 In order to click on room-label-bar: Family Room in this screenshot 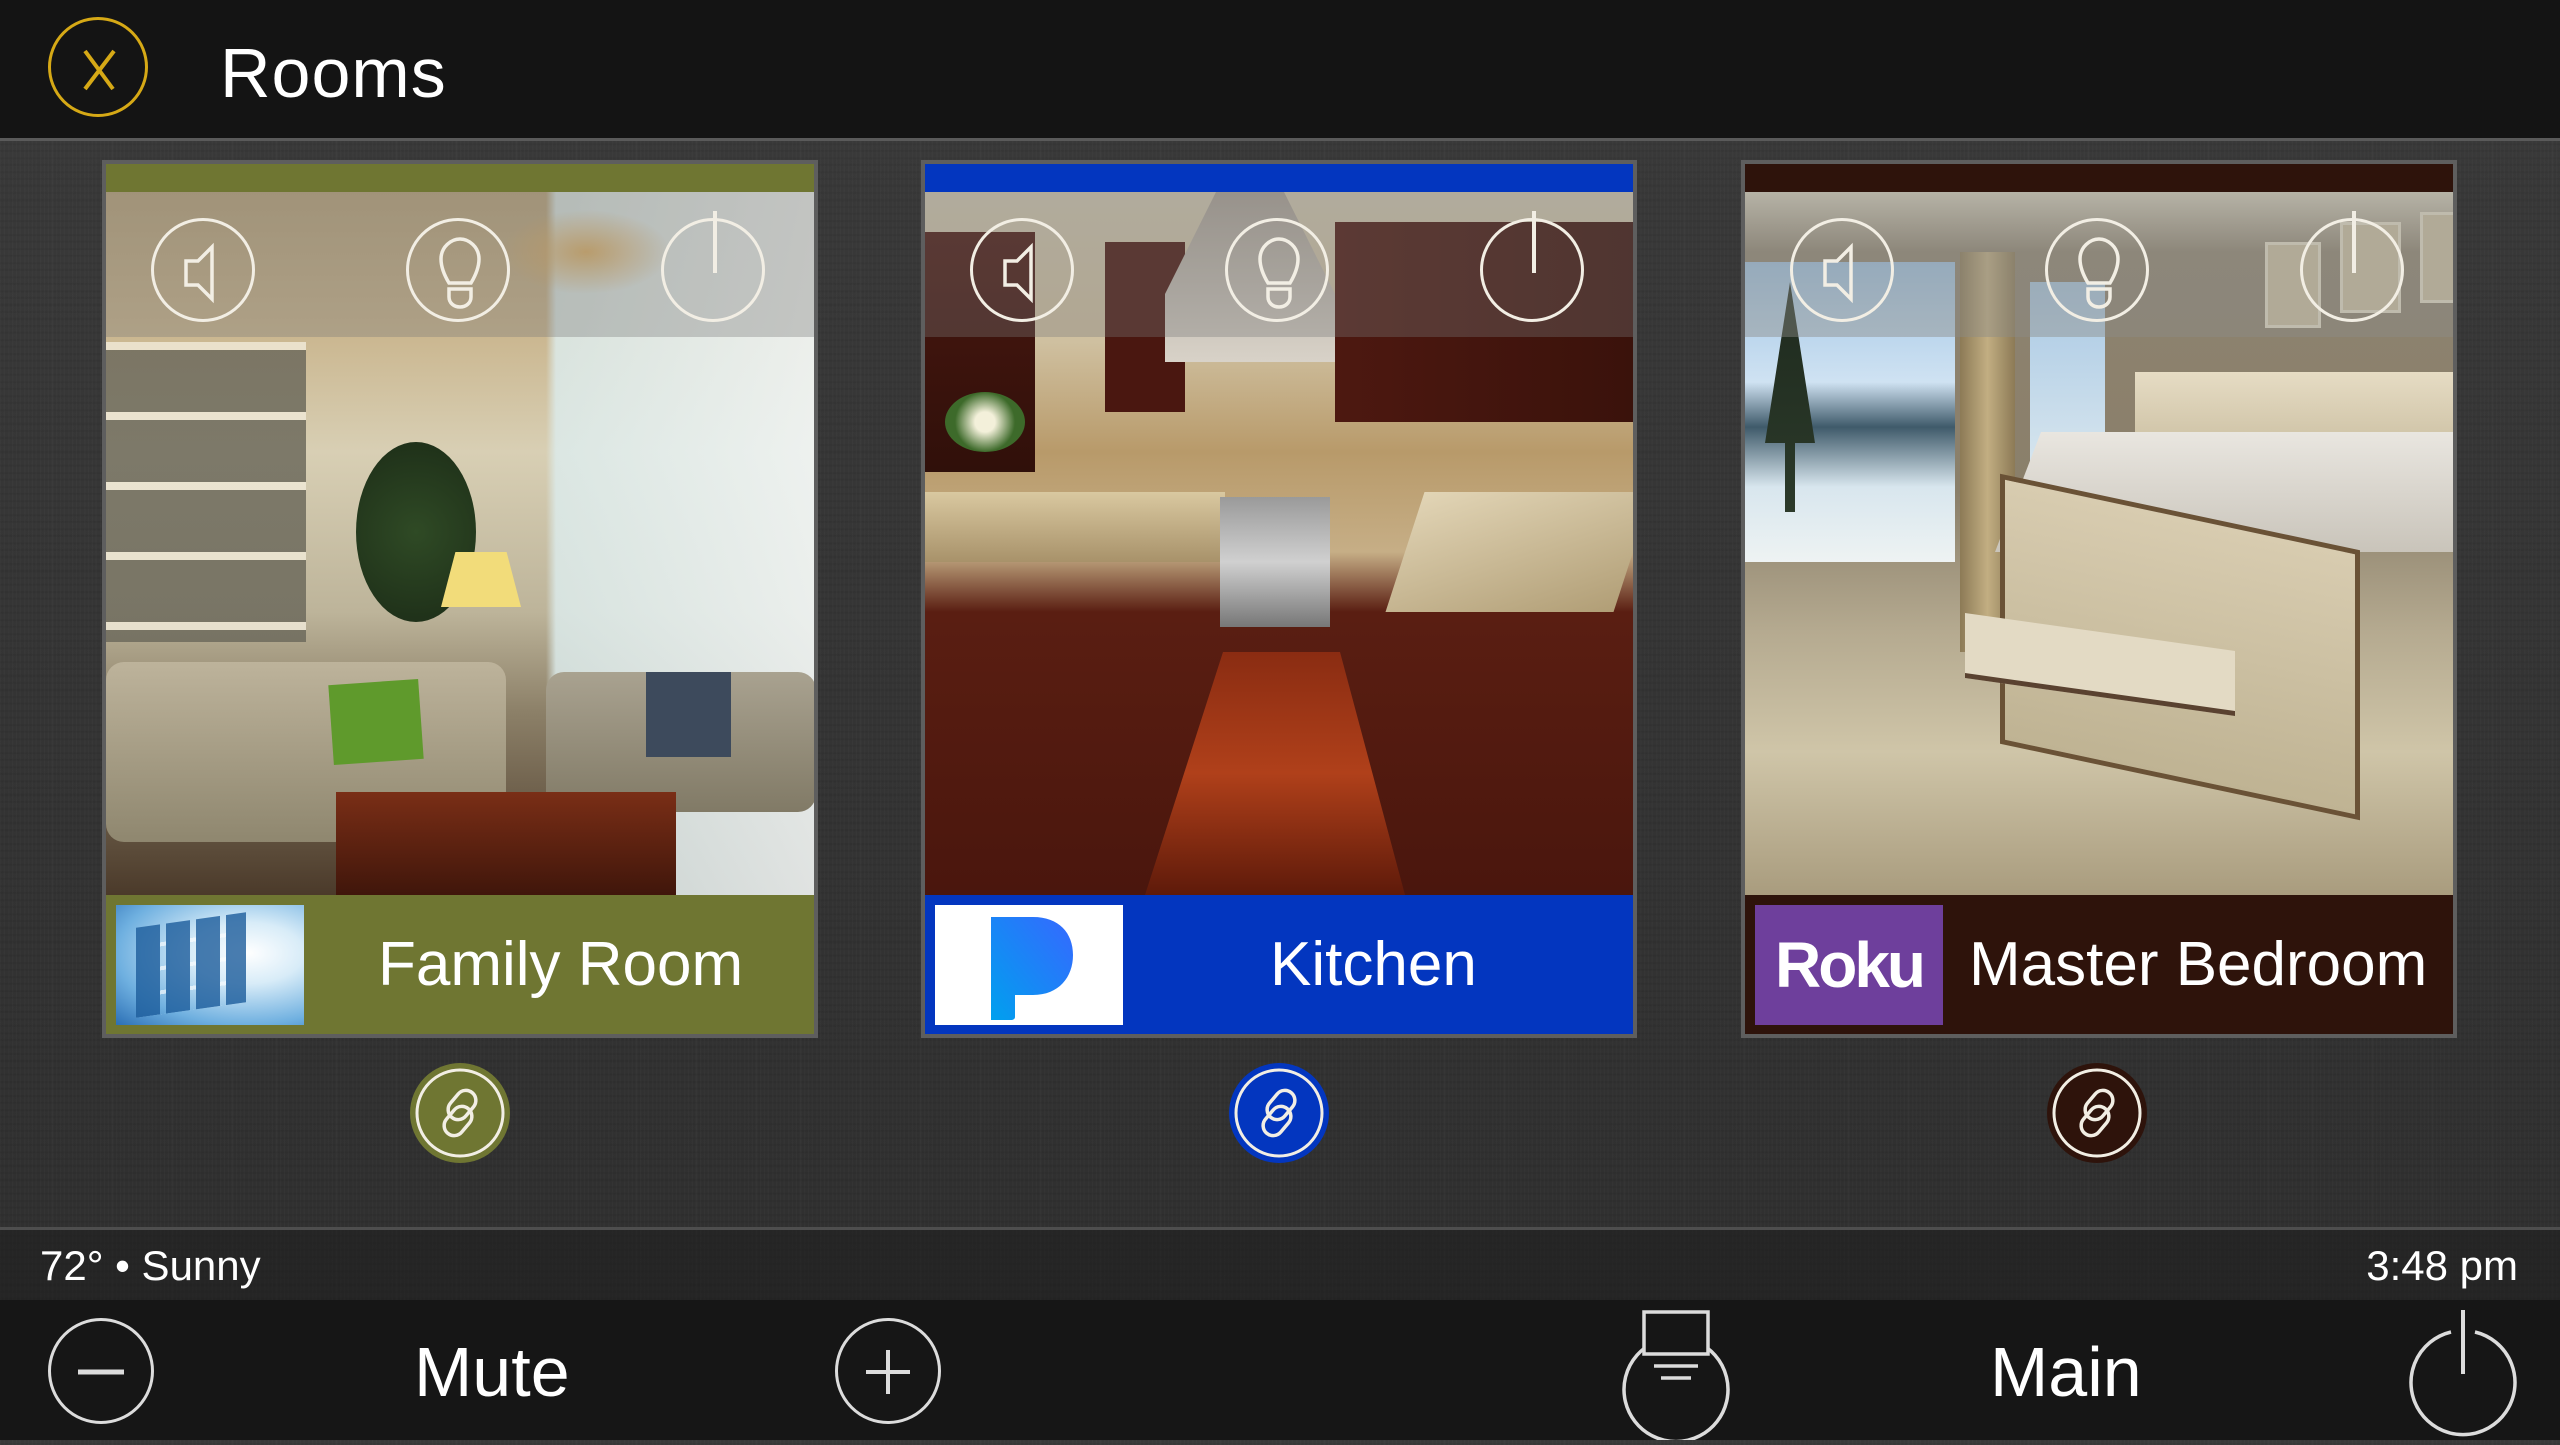, I will do `click(460, 964)`.